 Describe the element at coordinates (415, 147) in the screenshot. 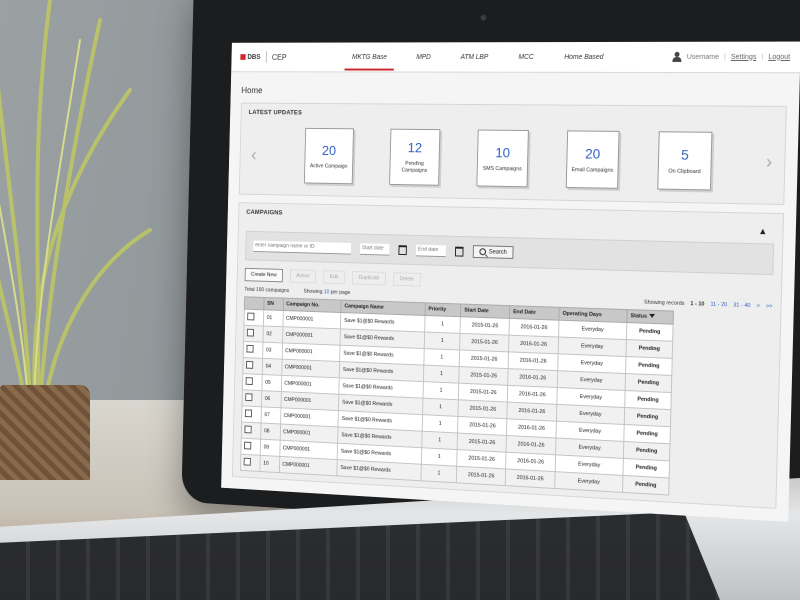

I see `tile-count: 12` at that location.